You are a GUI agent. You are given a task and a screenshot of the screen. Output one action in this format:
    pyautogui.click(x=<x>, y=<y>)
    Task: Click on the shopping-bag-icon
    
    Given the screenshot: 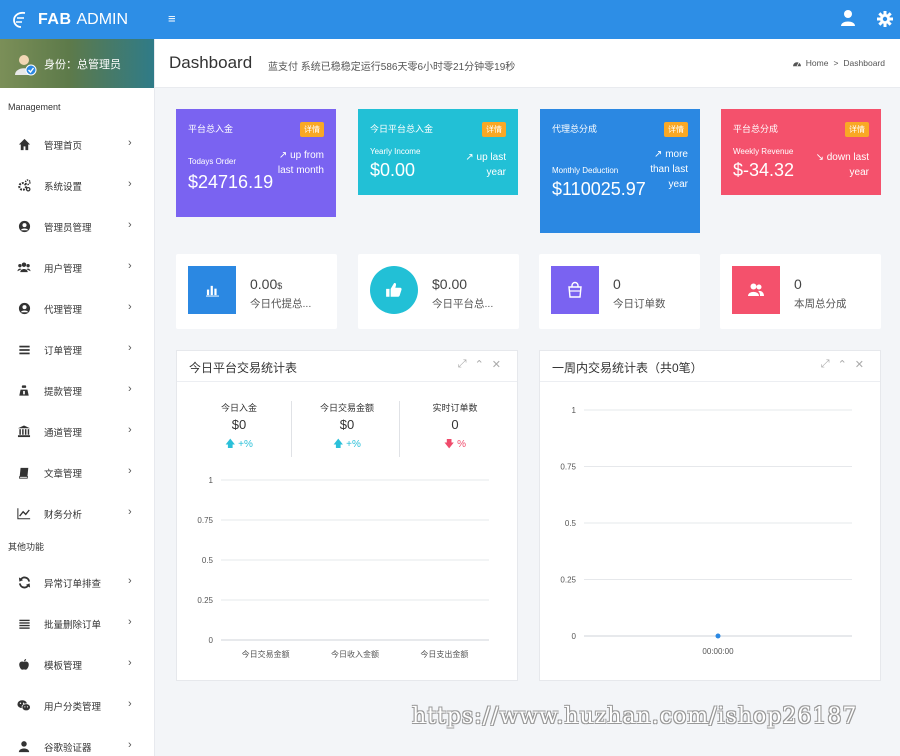 What is the action you would take?
    pyautogui.click(x=575, y=290)
    